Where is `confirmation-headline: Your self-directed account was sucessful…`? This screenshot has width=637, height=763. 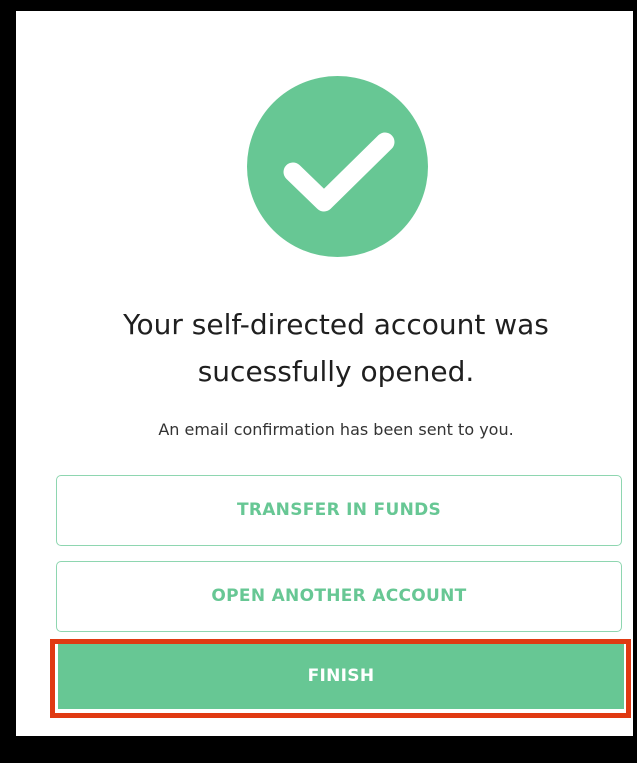 confirmation-headline: Your self-directed account was sucessful… is located at coordinates (326, 348).